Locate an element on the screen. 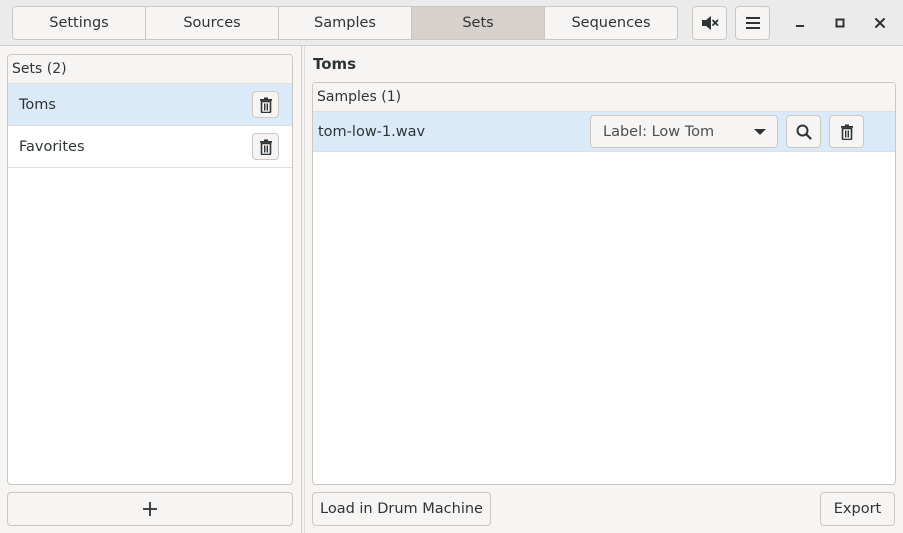 The height and width of the screenshot is (533, 903). plus-icon is located at coordinates (150, 509).